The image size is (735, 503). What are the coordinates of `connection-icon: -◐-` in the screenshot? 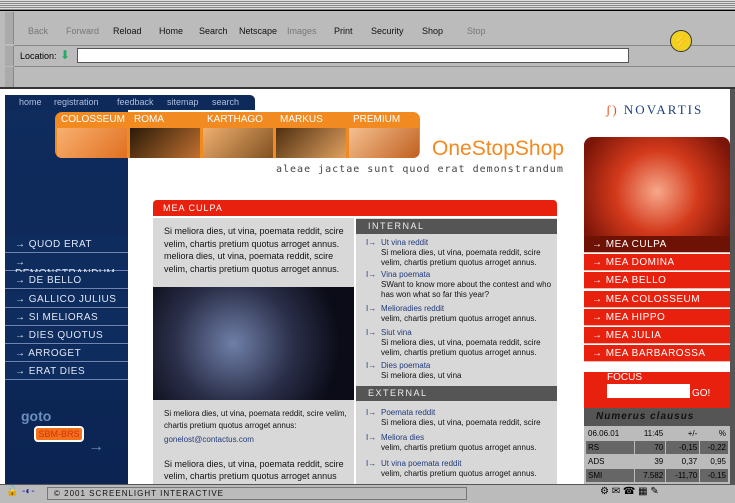 It's located at (28, 491).